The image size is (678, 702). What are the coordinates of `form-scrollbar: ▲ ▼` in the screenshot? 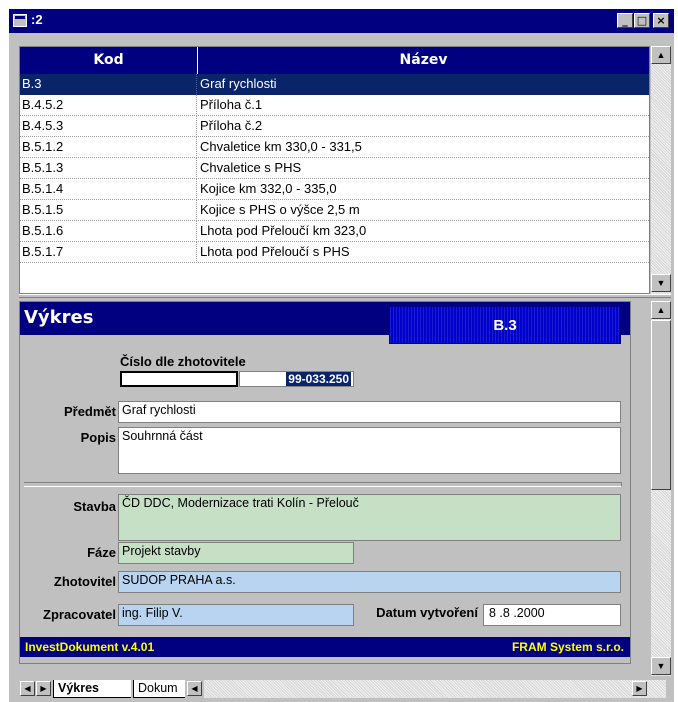 It's located at (660, 488).